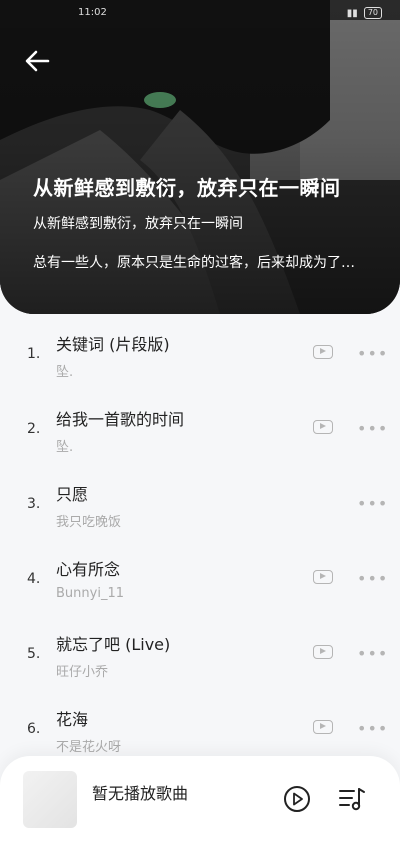 This screenshot has height=866, width=400. I want to click on song-title: 给我一首歌的时间, so click(120, 419).